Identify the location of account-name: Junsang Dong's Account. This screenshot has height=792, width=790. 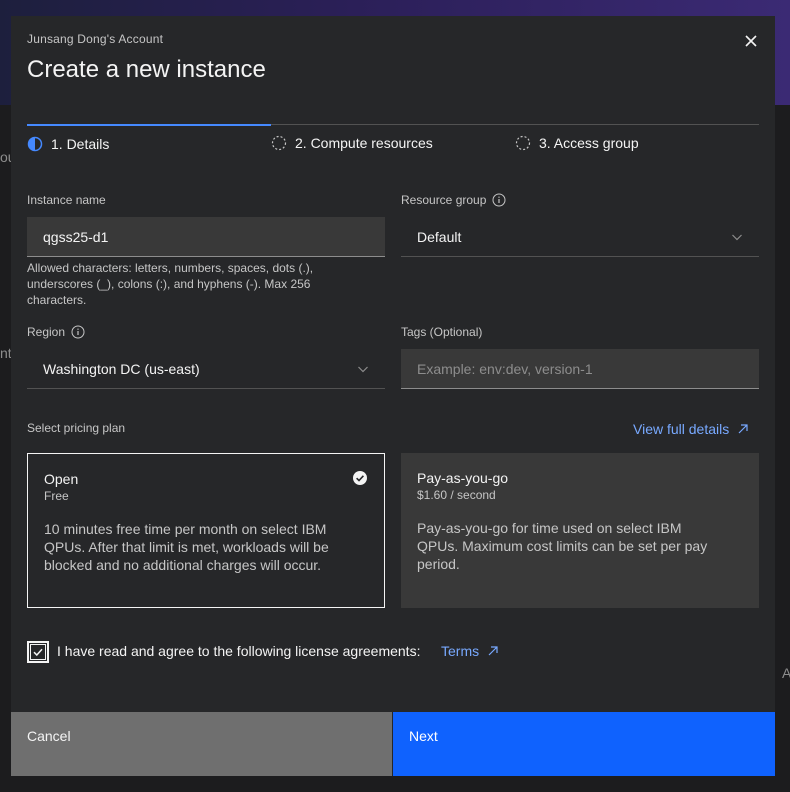
(95, 39).